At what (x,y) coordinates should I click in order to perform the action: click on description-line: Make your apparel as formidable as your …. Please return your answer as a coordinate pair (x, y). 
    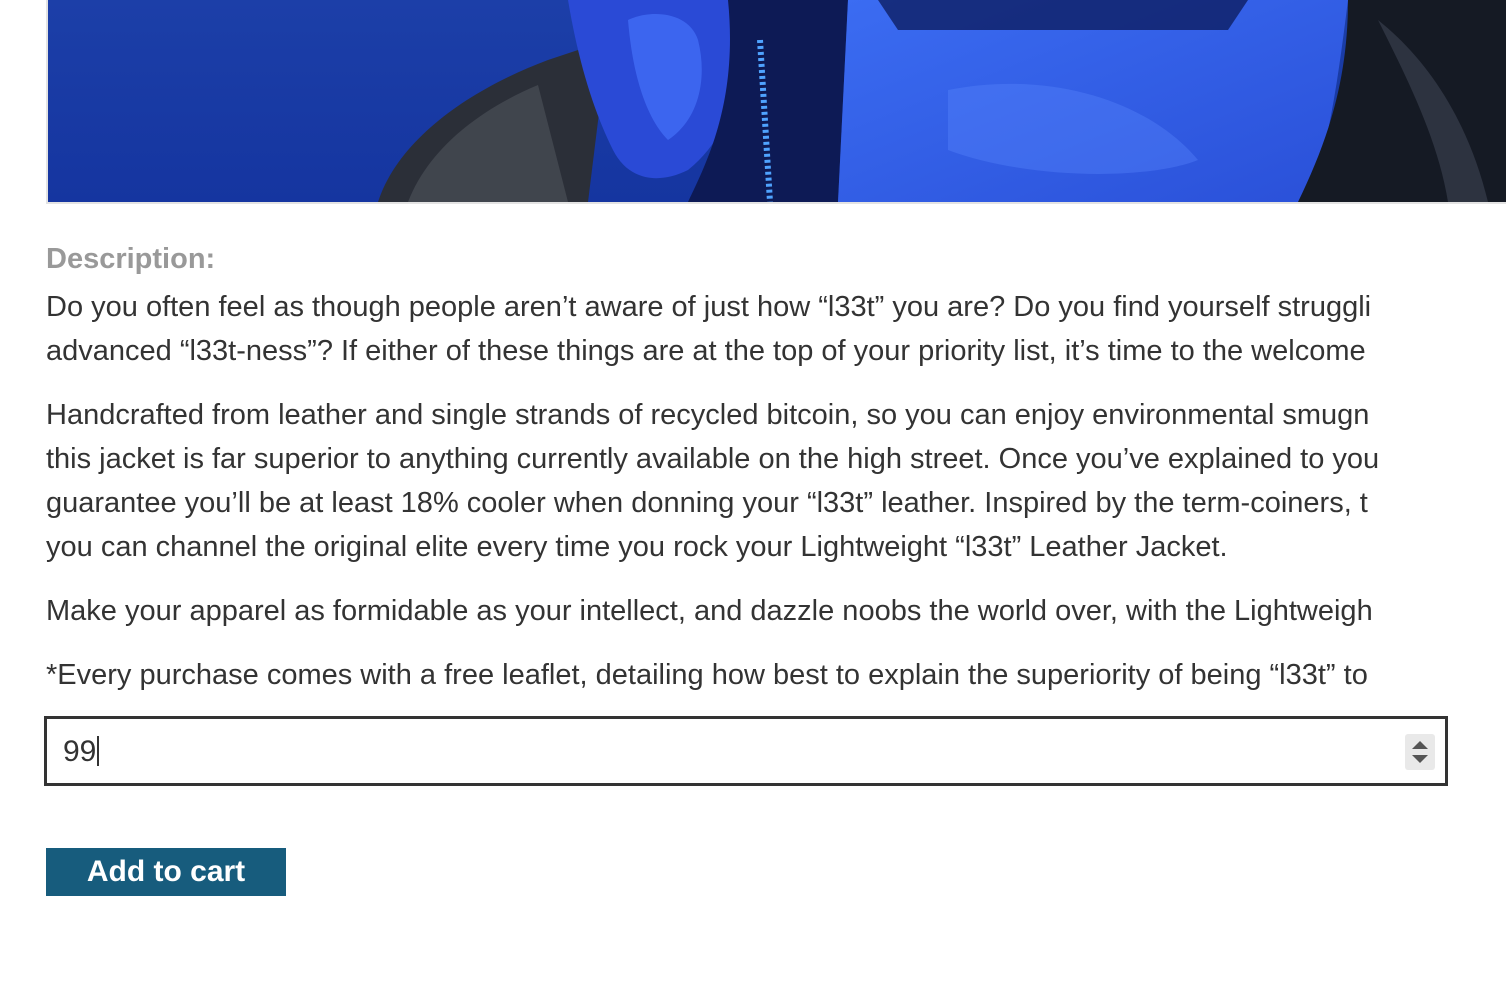
    Looking at the image, I should click on (709, 611).